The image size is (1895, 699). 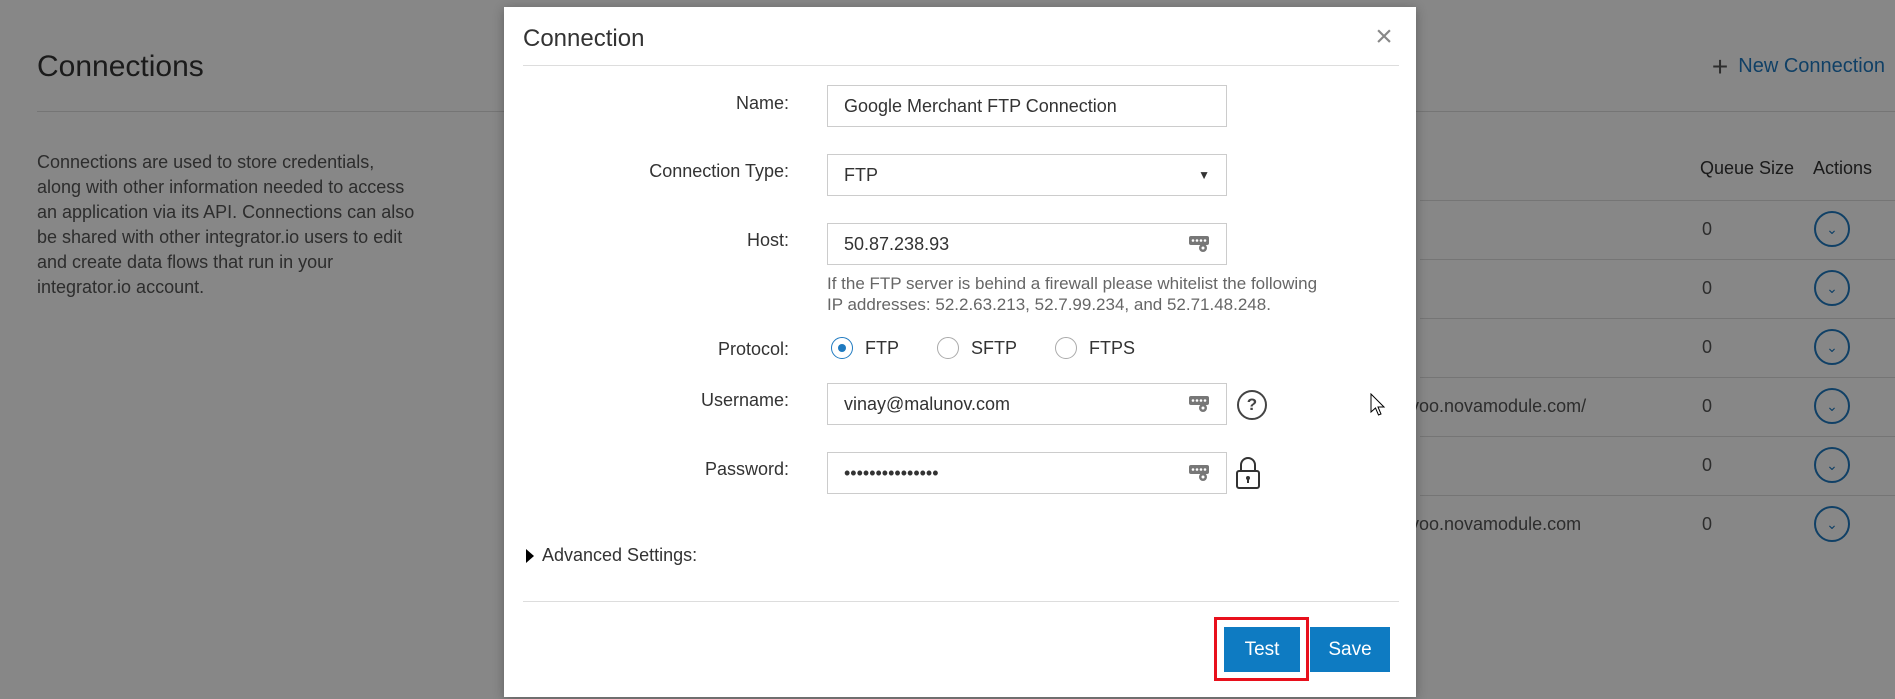 What do you see at coordinates (1261, 649) in the screenshot?
I see `highlight-box` at bounding box center [1261, 649].